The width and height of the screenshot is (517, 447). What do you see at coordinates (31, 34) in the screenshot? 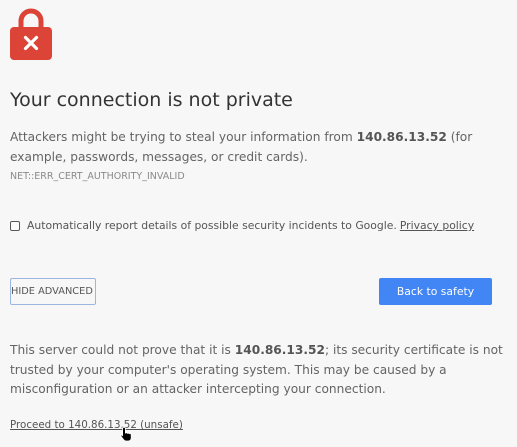
I see `lock-error-icon` at bounding box center [31, 34].